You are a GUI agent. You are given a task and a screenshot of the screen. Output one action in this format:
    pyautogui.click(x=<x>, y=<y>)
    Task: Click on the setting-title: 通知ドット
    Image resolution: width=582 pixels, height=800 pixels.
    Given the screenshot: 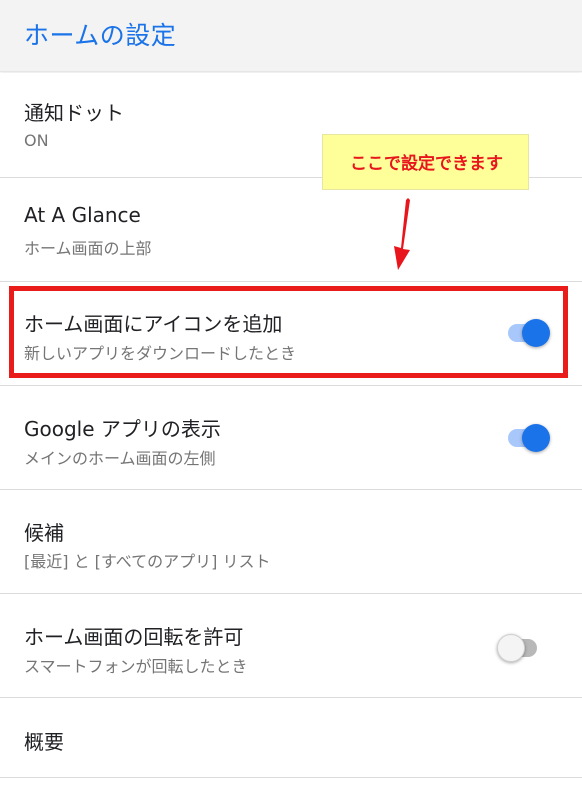 What is the action you would take?
    pyautogui.click(x=74, y=113)
    